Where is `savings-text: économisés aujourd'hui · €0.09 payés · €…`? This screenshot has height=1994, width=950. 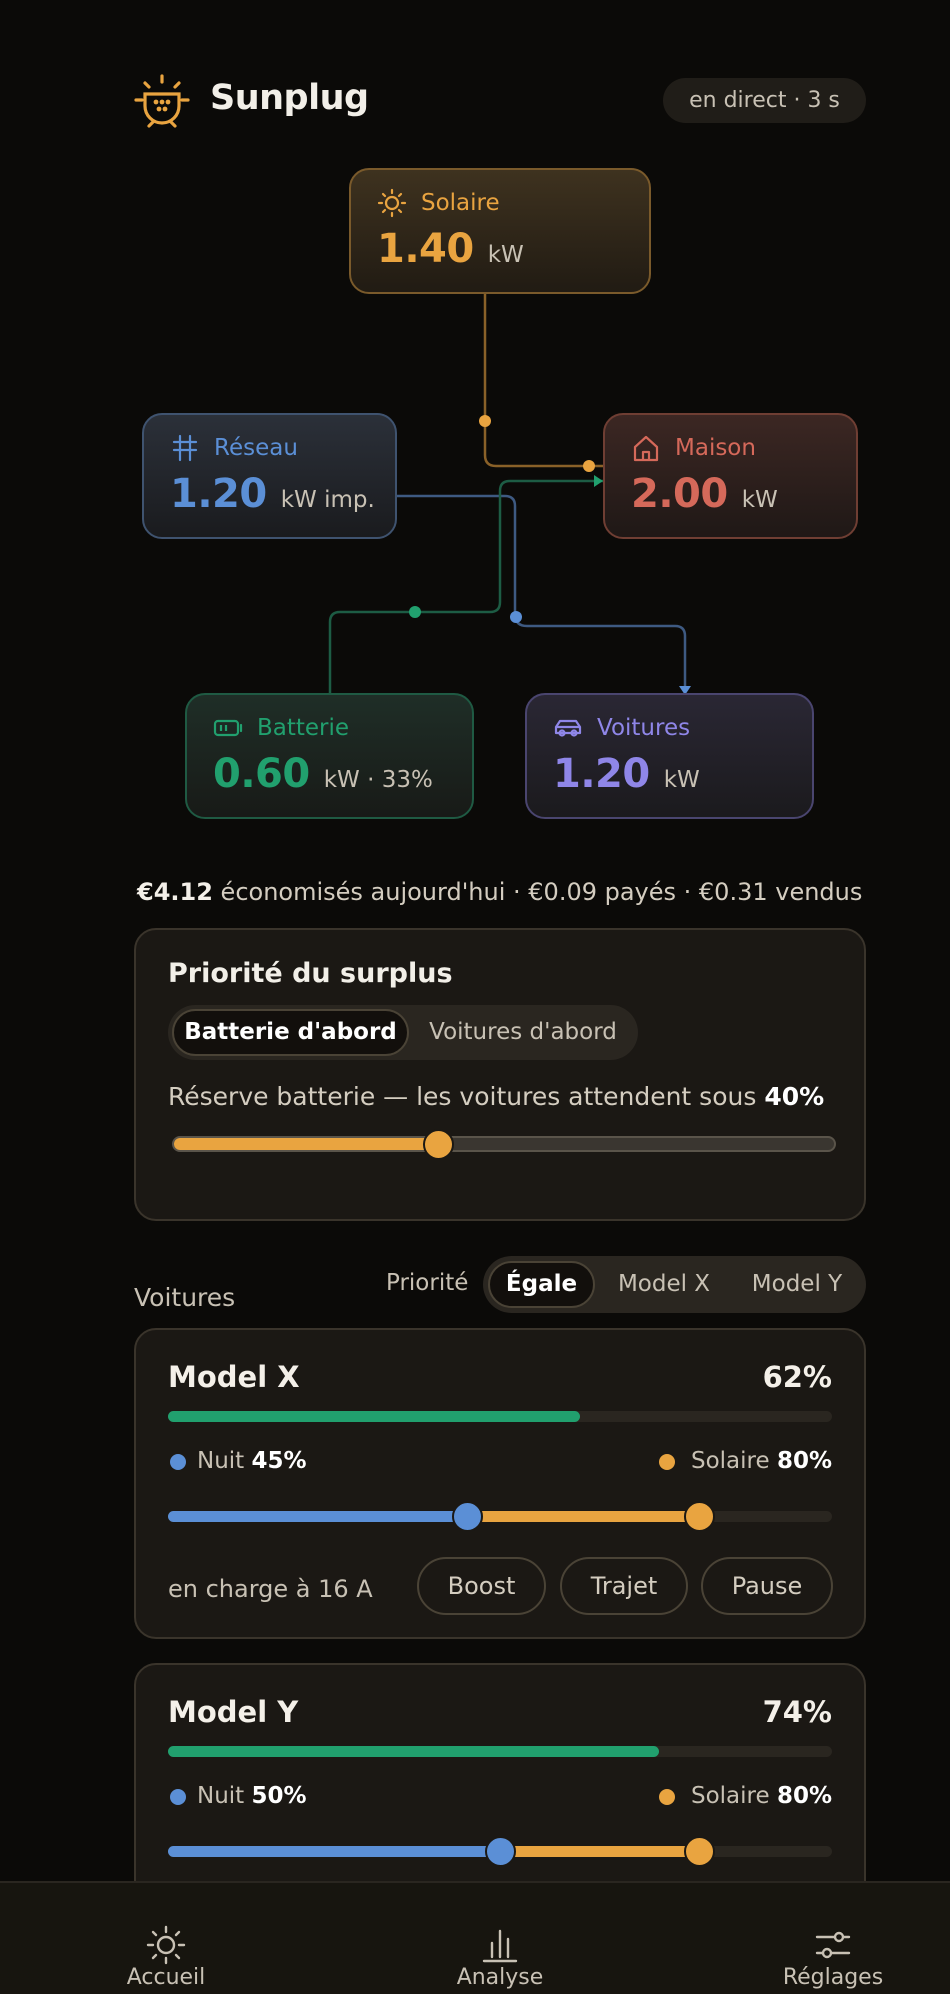
savings-text: économisés aujourd'hui · €0.09 payés · €… is located at coordinates (537, 892).